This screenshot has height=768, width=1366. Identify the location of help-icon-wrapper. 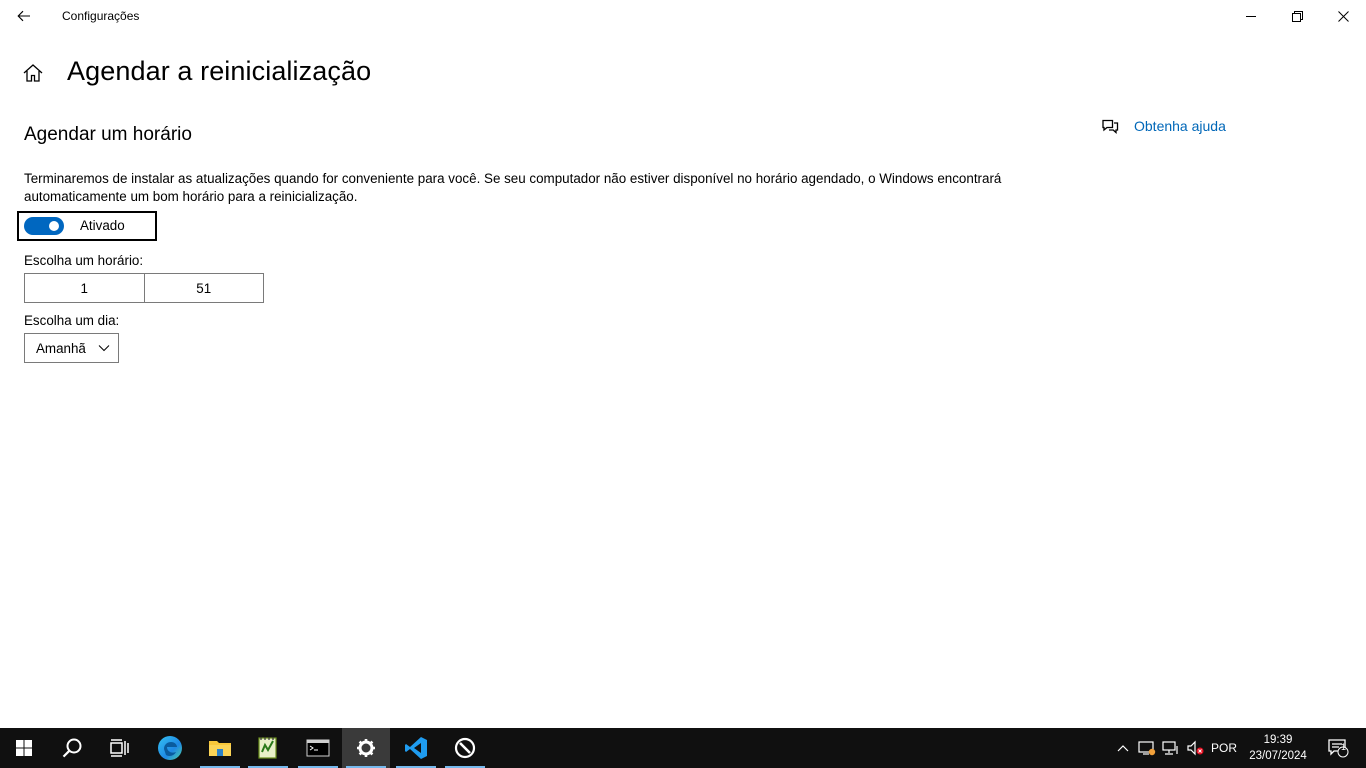
(1110, 126).